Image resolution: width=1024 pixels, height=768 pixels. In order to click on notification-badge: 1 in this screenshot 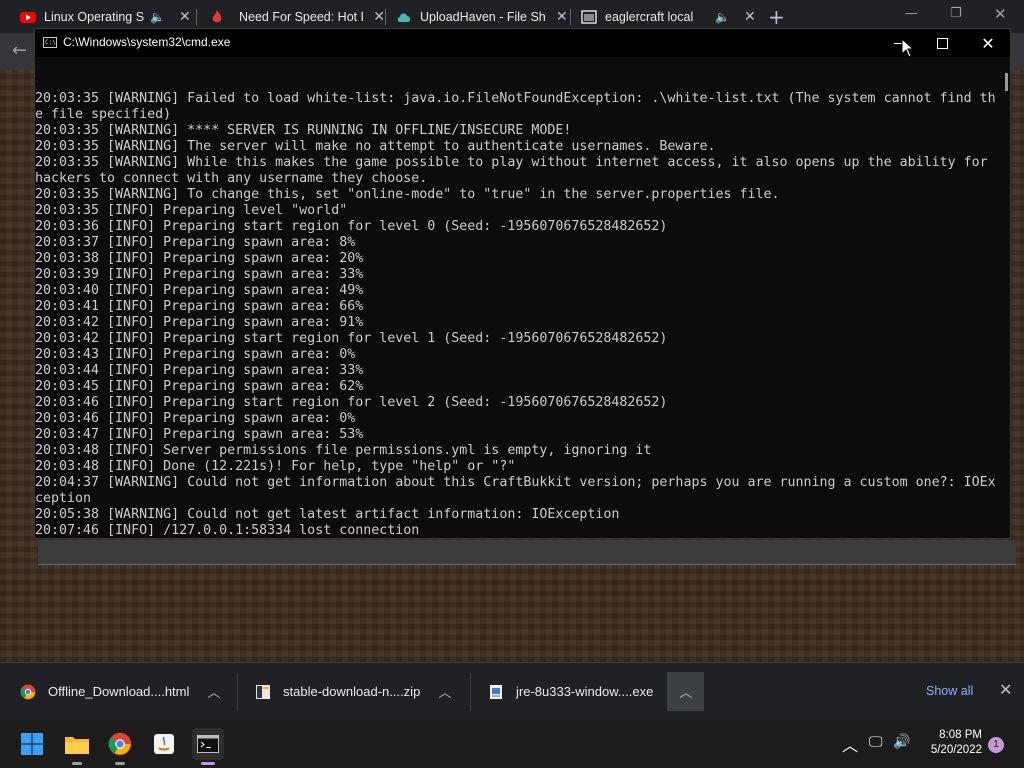, I will do `click(996, 745)`.